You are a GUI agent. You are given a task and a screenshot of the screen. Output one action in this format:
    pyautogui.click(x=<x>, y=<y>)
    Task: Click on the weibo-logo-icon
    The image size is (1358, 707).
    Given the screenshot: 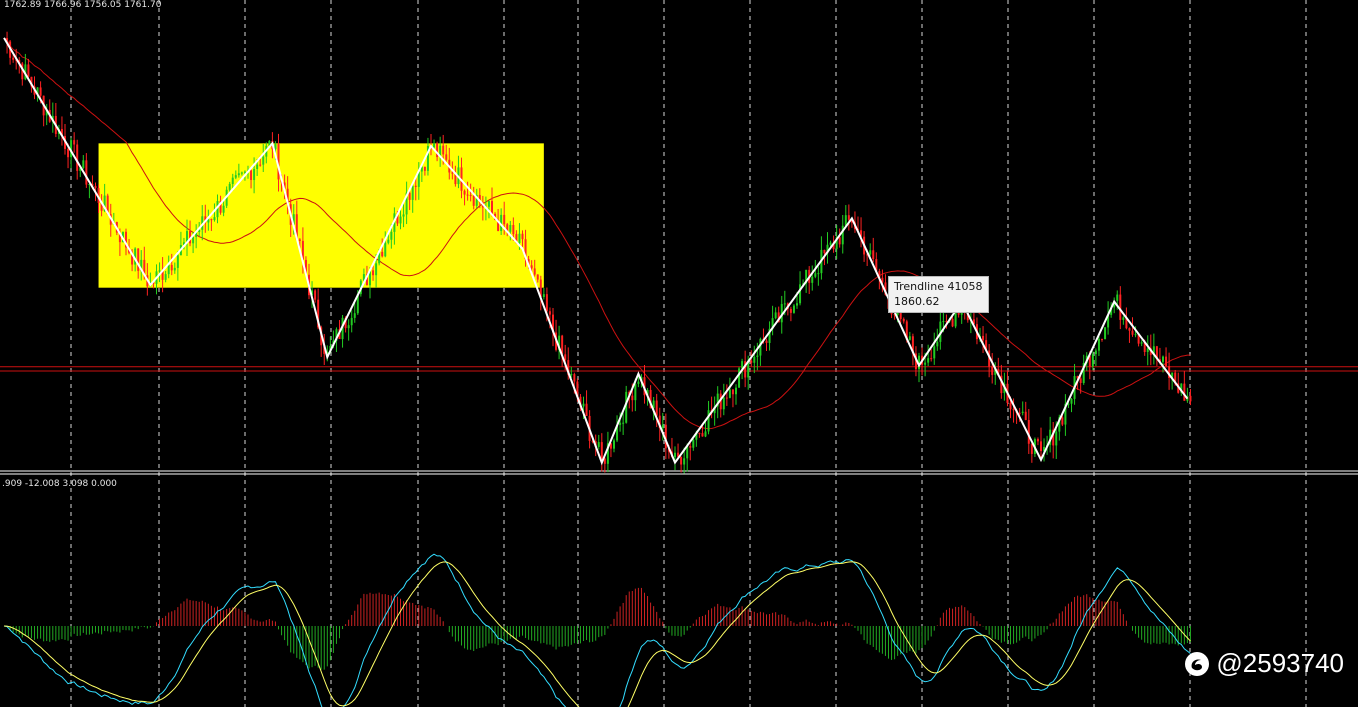 What is the action you would take?
    pyautogui.click(x=1197, y=663)
    